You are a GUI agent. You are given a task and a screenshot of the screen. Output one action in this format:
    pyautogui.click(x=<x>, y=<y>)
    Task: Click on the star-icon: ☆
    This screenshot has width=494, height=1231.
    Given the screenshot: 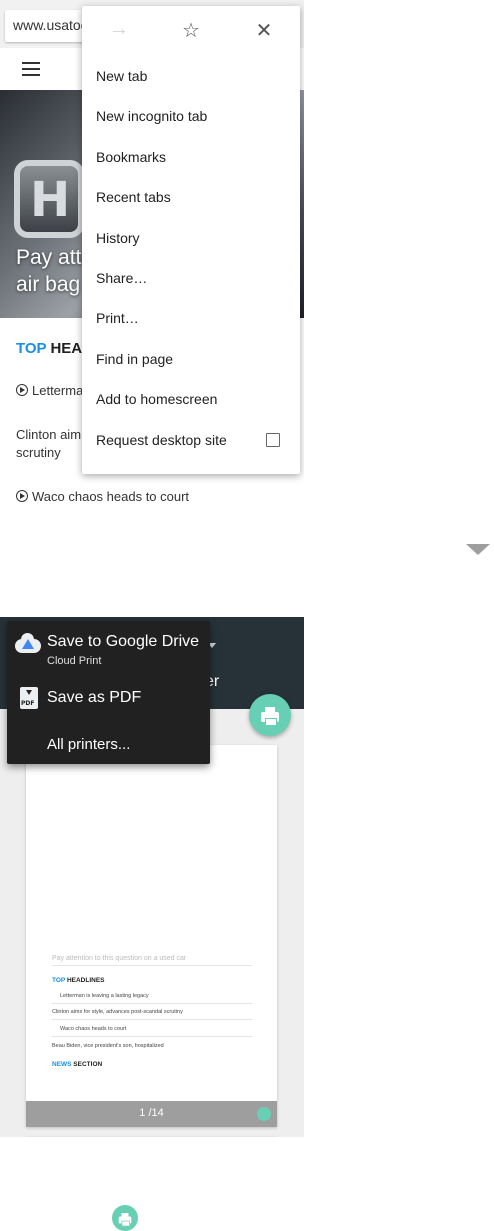 What is the action you would take?
    pyautogui.click(x=191, y=30)
    